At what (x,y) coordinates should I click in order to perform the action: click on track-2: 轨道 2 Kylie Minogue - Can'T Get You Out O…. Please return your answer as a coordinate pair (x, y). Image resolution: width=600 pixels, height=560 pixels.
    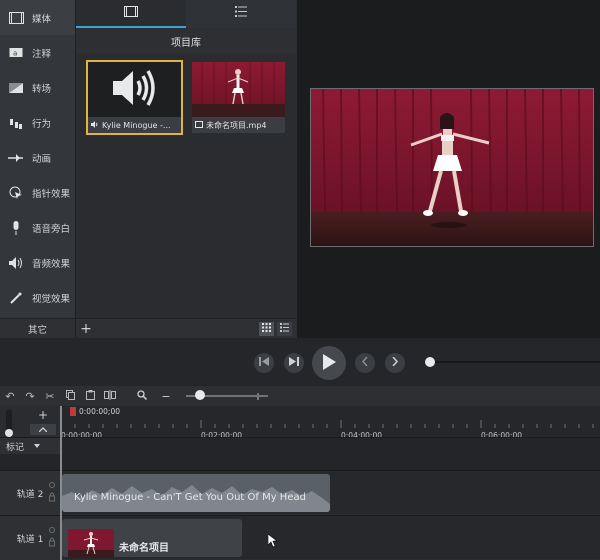
    Looking at the image, I should click on (300, 492).